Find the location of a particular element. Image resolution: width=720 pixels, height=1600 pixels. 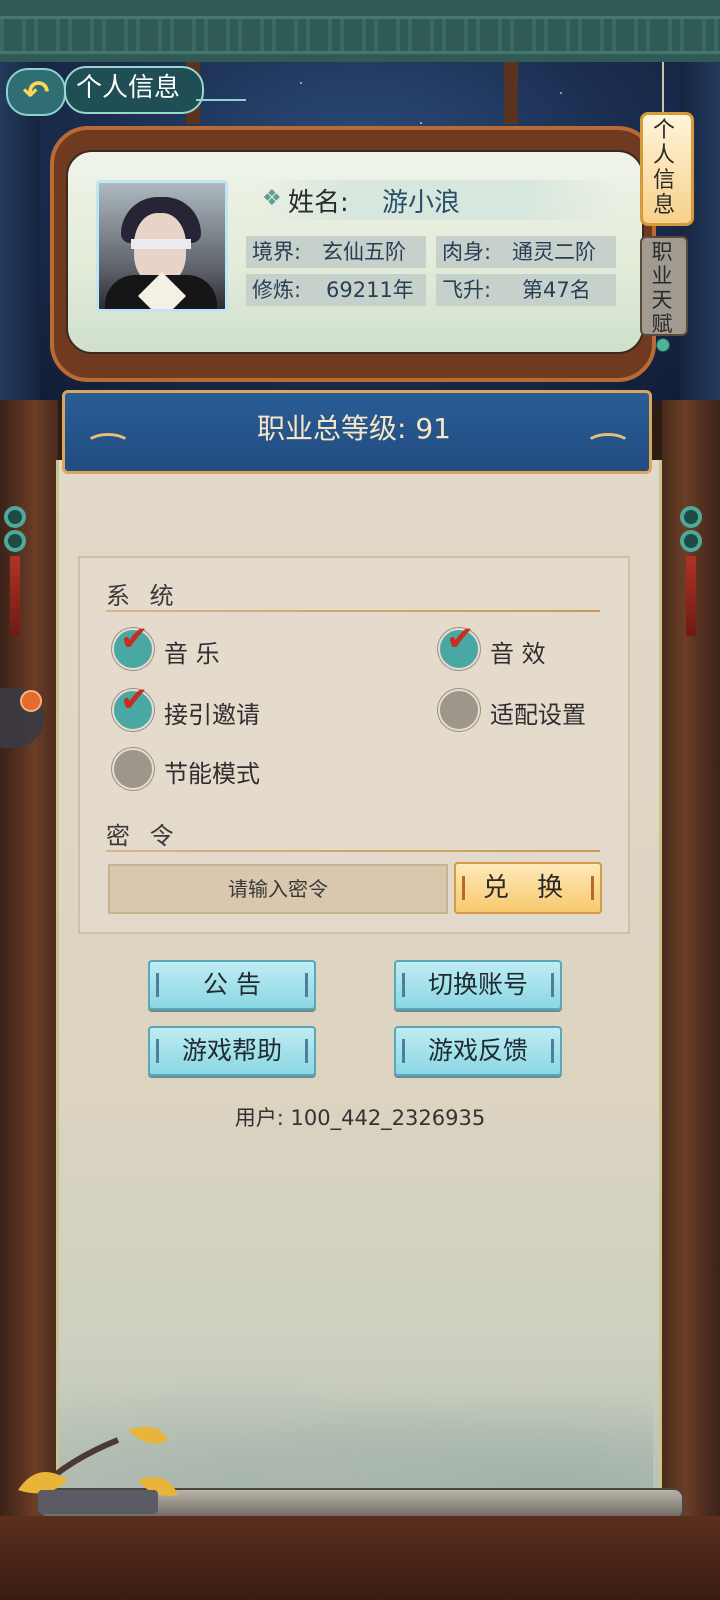

tab-cord is located at coordinates (663, 90).